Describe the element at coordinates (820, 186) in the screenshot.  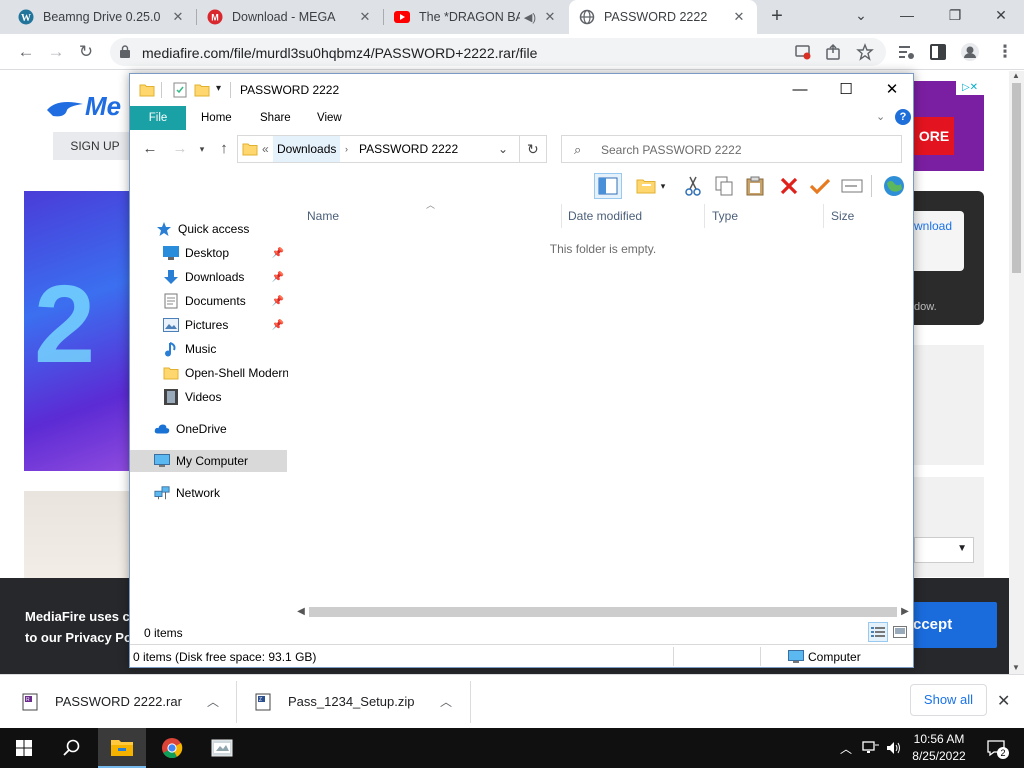
I see `select-all-icon` at that location.